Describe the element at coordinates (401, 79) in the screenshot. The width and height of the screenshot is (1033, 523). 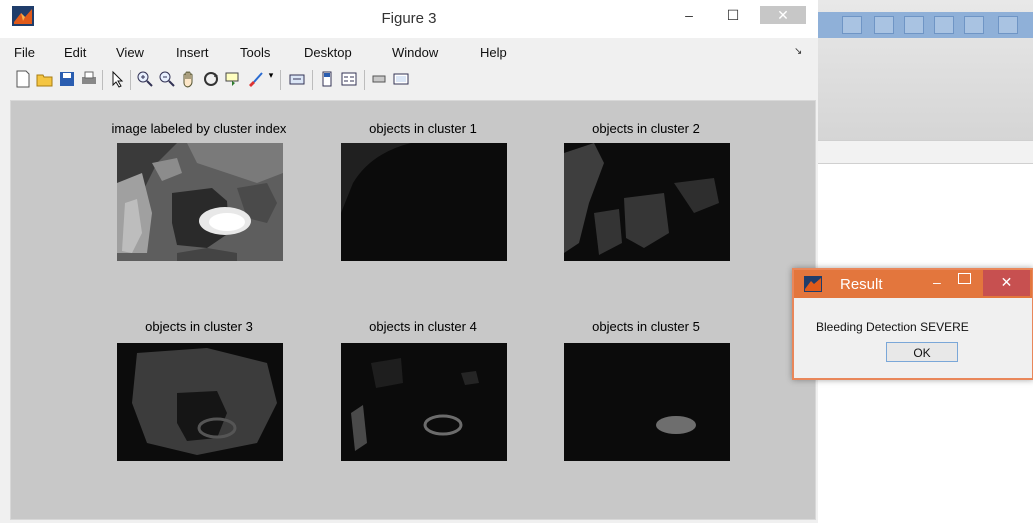
I see `show-plot-tools-icon` at that location.